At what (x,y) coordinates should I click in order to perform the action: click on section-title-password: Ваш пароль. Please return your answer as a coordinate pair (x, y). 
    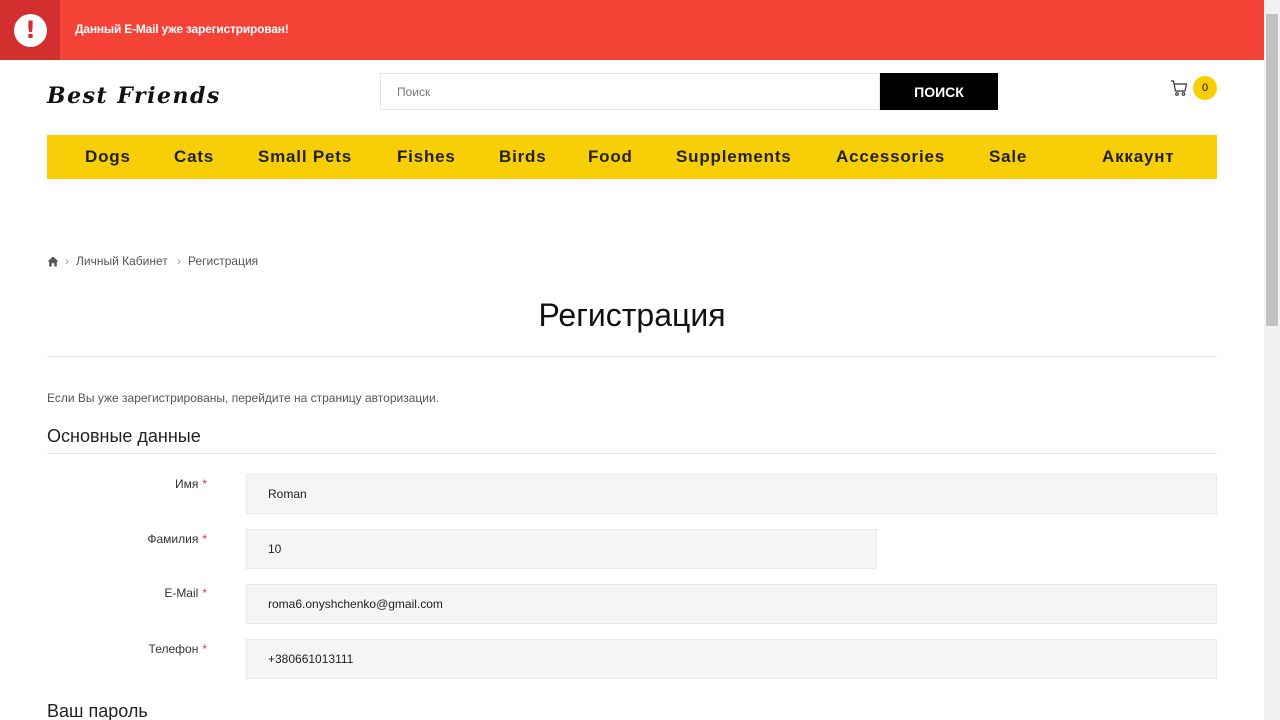
    Looking at the image, I should click on (97, 710).